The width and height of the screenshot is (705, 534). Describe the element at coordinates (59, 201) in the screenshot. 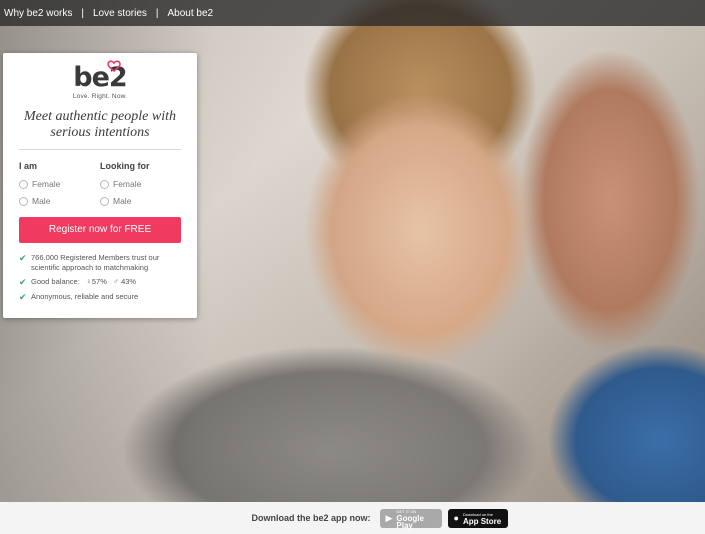

I see `i-am-male-radio: Male` at that location.